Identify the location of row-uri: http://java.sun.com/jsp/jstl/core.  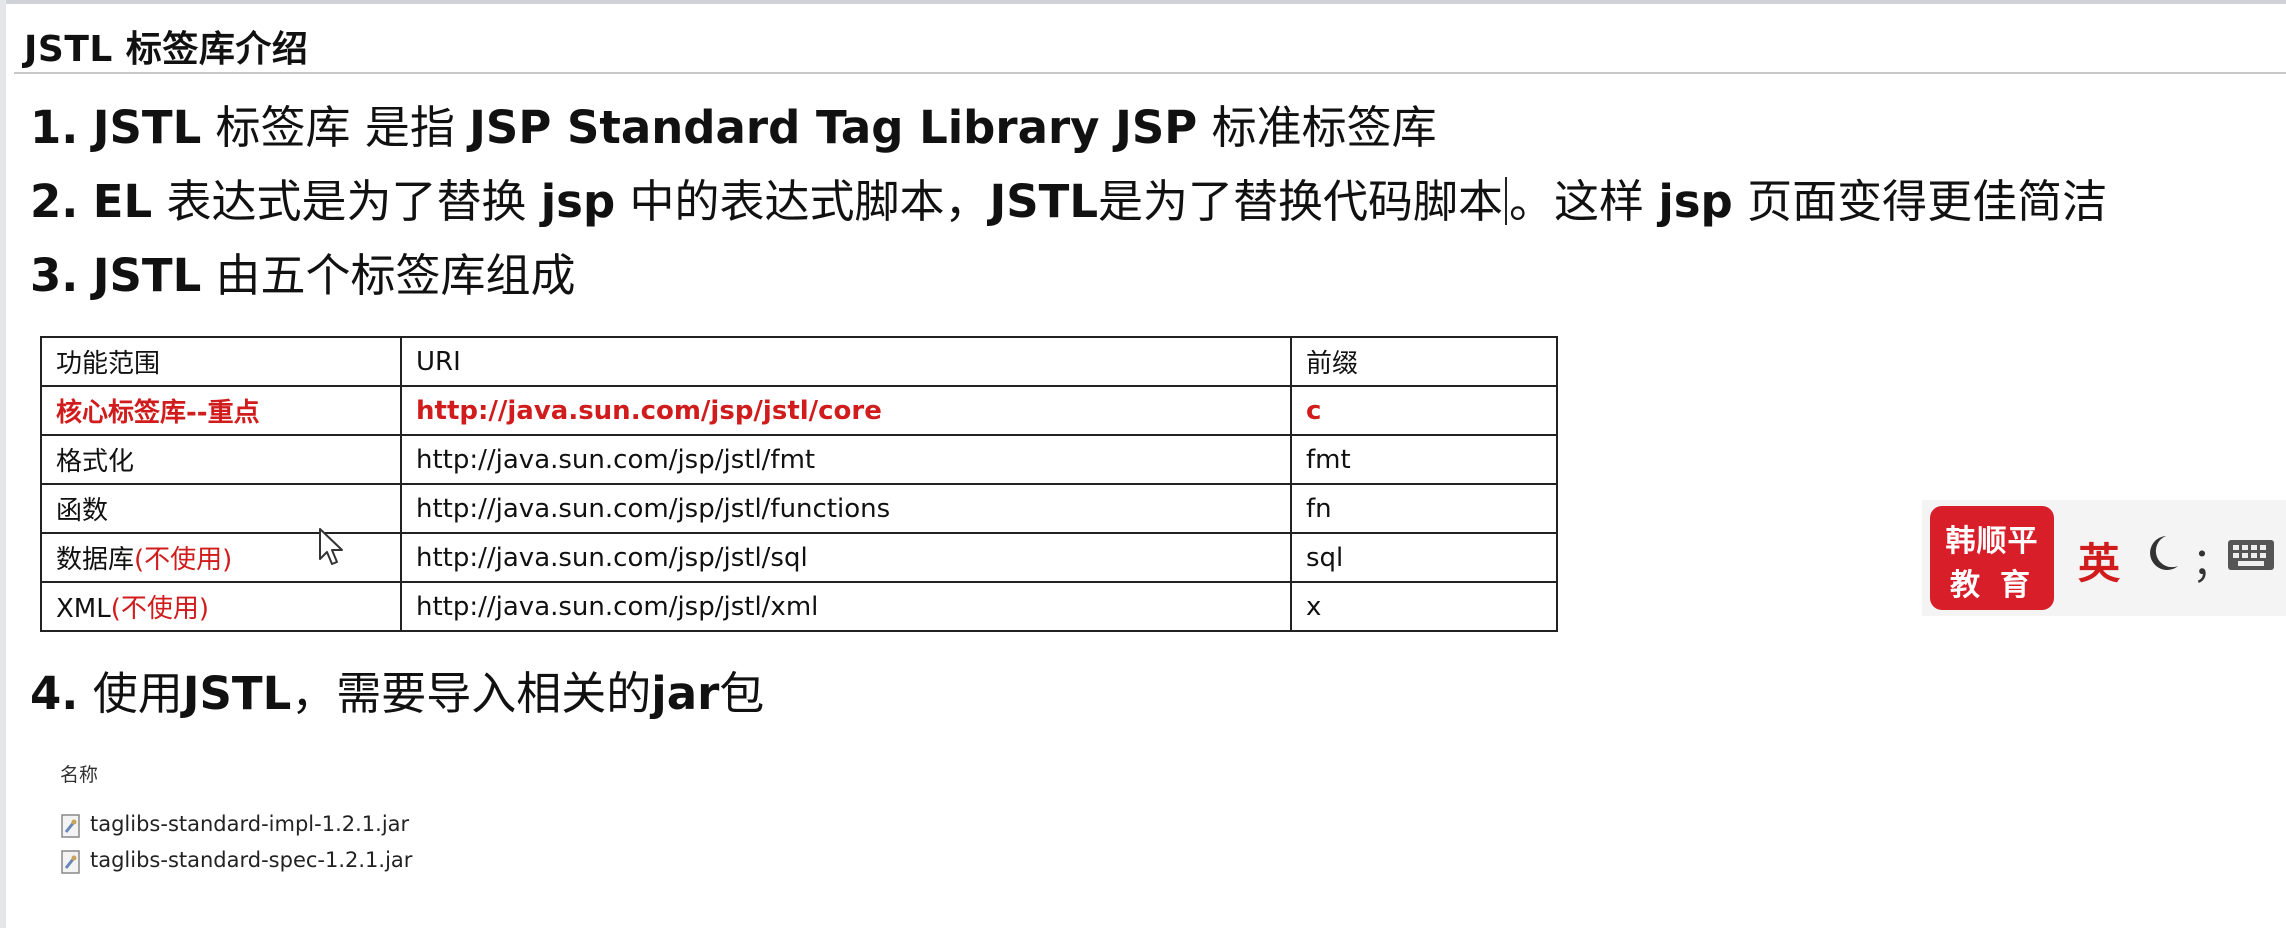
(846, 410).